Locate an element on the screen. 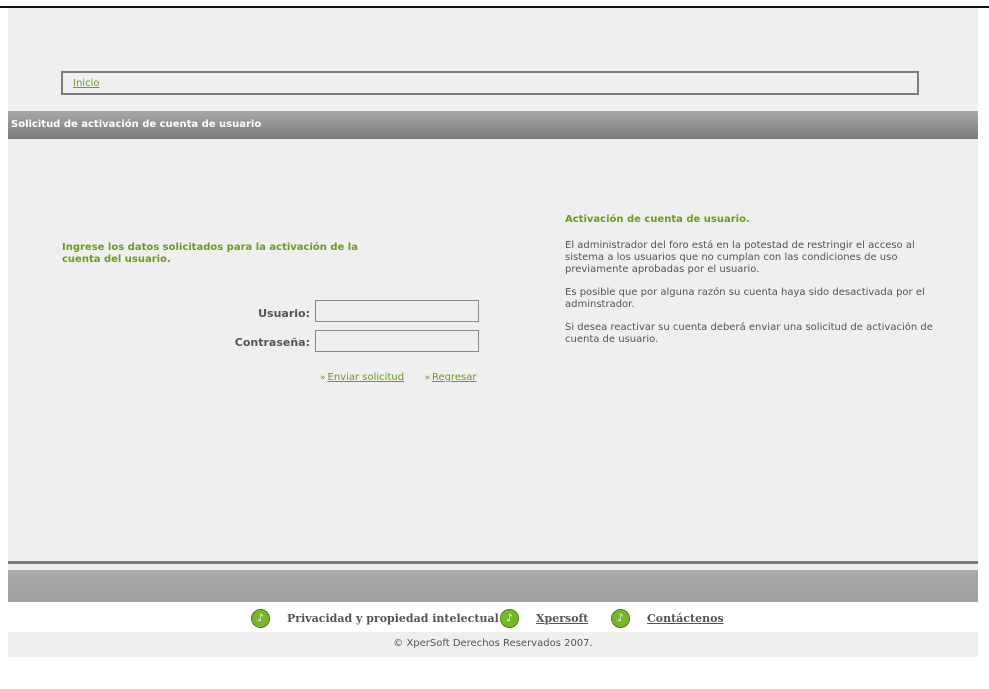 This screenshot has height=689, width=989. send-request-link: Enviar solicitud is located at coordinates (366, 377).